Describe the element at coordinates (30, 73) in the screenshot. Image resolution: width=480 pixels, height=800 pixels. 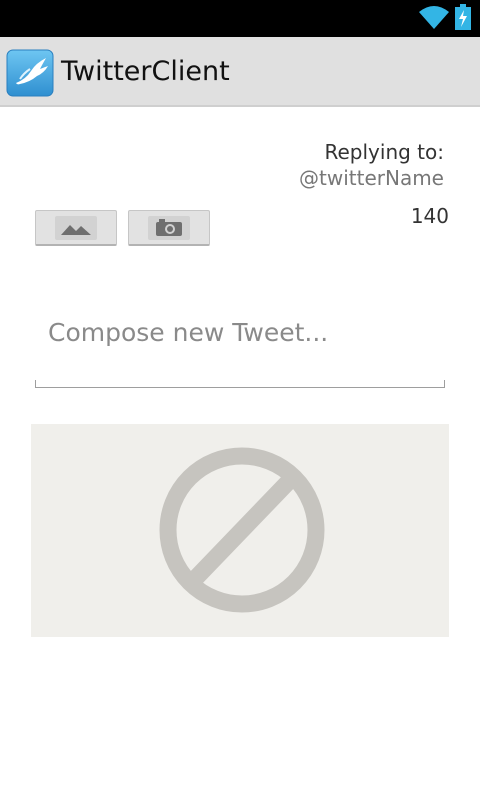
I see `bird-logo-icon` at that location.